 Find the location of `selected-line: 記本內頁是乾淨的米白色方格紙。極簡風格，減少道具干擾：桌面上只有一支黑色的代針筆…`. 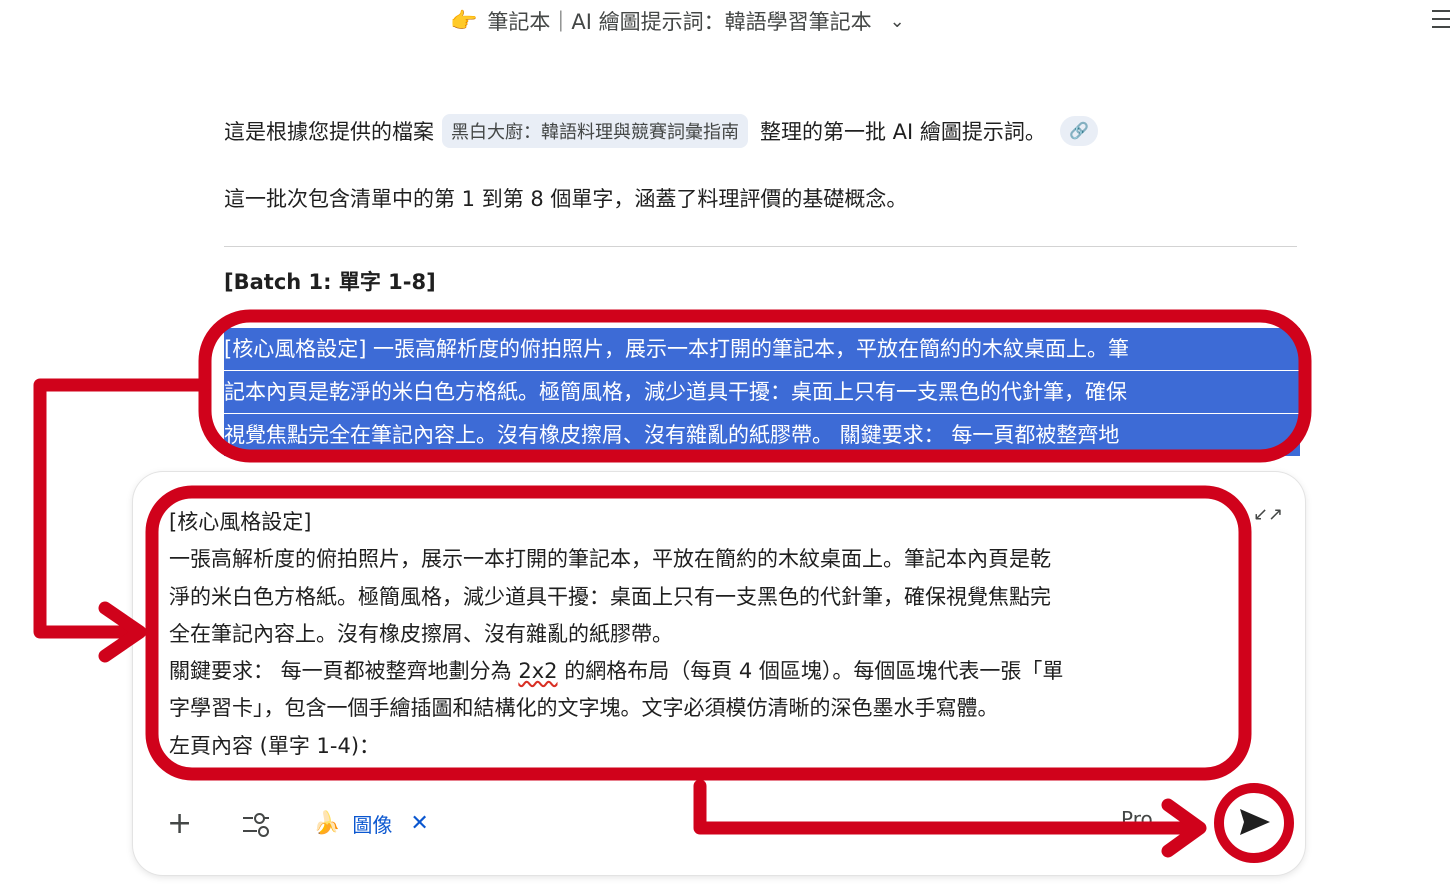

selected-line: 記本內頁是乾淨的米白色方格紙。極簡風格，減少道具干擾：桌面上只有一支黑色的代針筆… is located at coordinates (762, 392).